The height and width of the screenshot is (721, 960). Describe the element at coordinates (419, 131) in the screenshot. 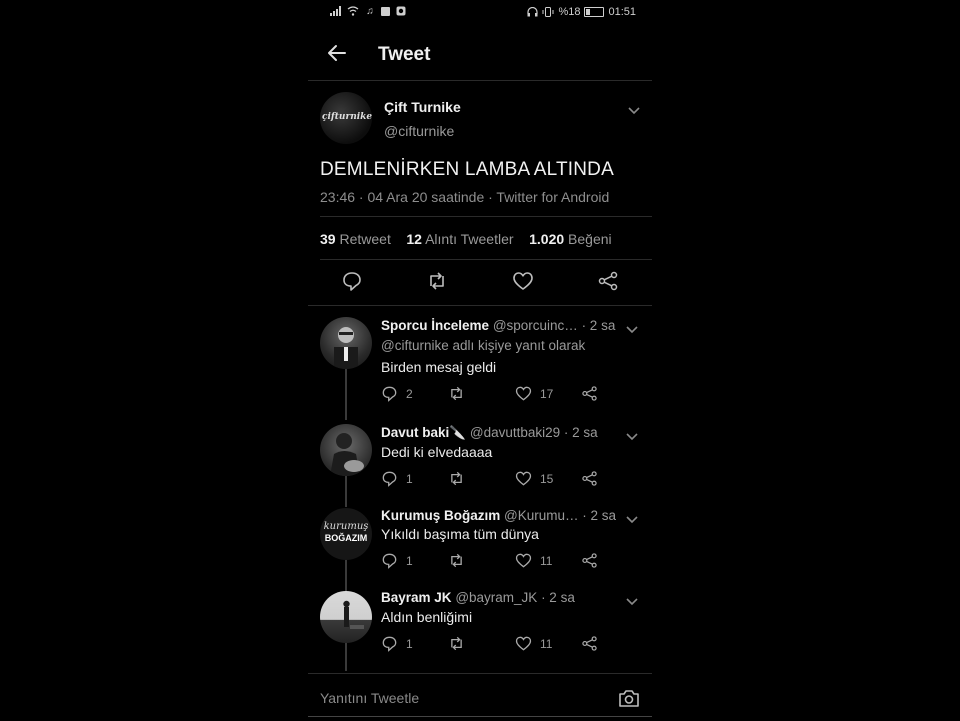

I see `author-handle: @cifturnike` at that location.